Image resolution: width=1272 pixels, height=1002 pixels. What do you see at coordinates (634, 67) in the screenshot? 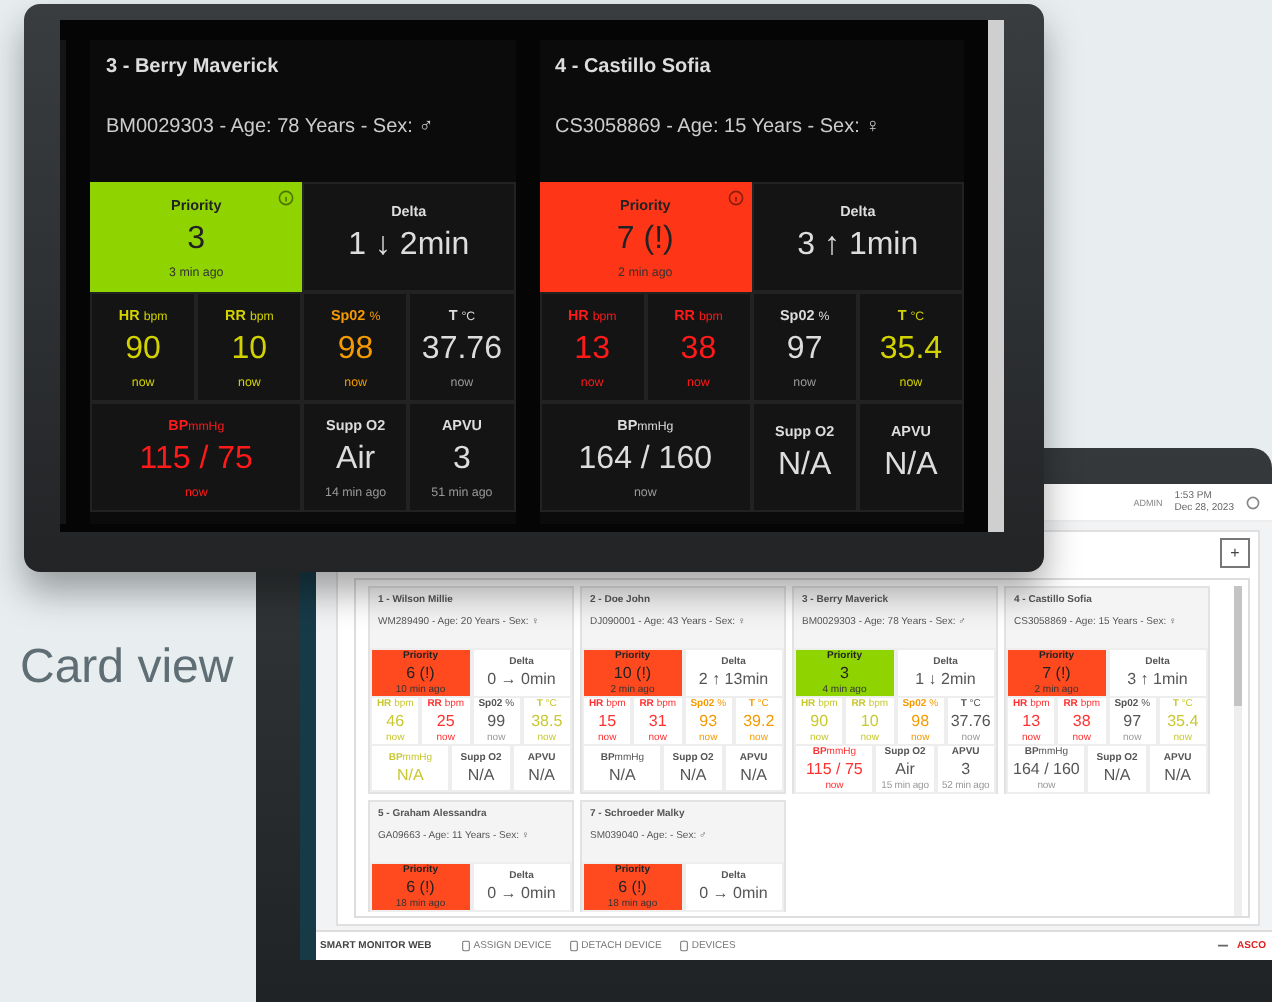
I see `patient-name: 4 - Castillo Sofia` at bounding box center [634, 67].